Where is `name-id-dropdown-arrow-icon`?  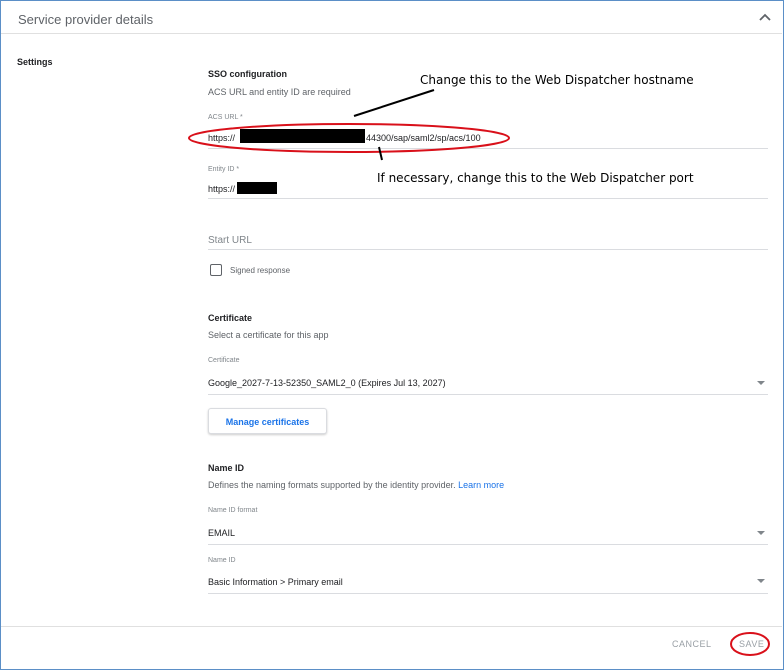
name-id-dropdown-arrow-icon is located at coordinates (761, 581).